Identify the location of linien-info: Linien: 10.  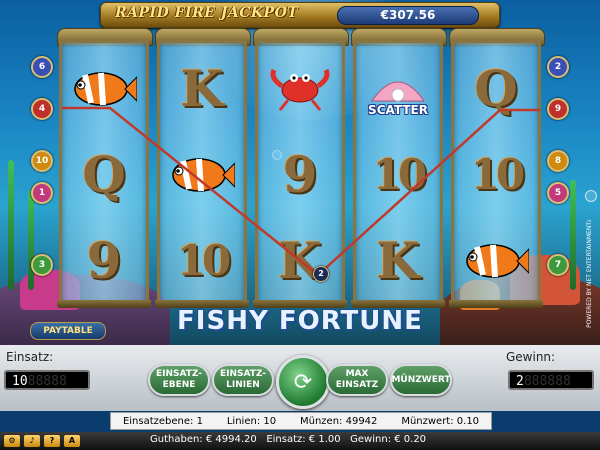
(251, 421).